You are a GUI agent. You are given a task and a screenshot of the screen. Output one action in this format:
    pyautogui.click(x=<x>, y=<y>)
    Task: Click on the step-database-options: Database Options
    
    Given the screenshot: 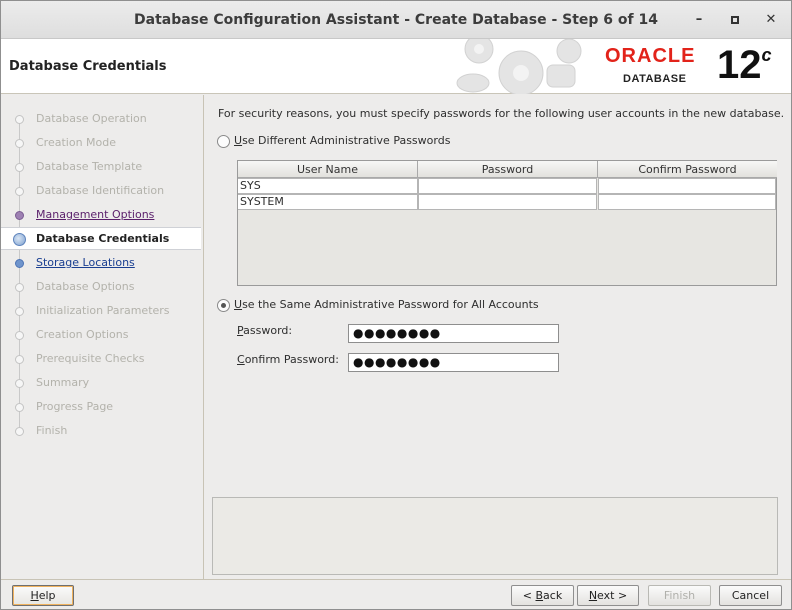 What is the action you would take?
    pyautogui.click(x=101, y=287)
    